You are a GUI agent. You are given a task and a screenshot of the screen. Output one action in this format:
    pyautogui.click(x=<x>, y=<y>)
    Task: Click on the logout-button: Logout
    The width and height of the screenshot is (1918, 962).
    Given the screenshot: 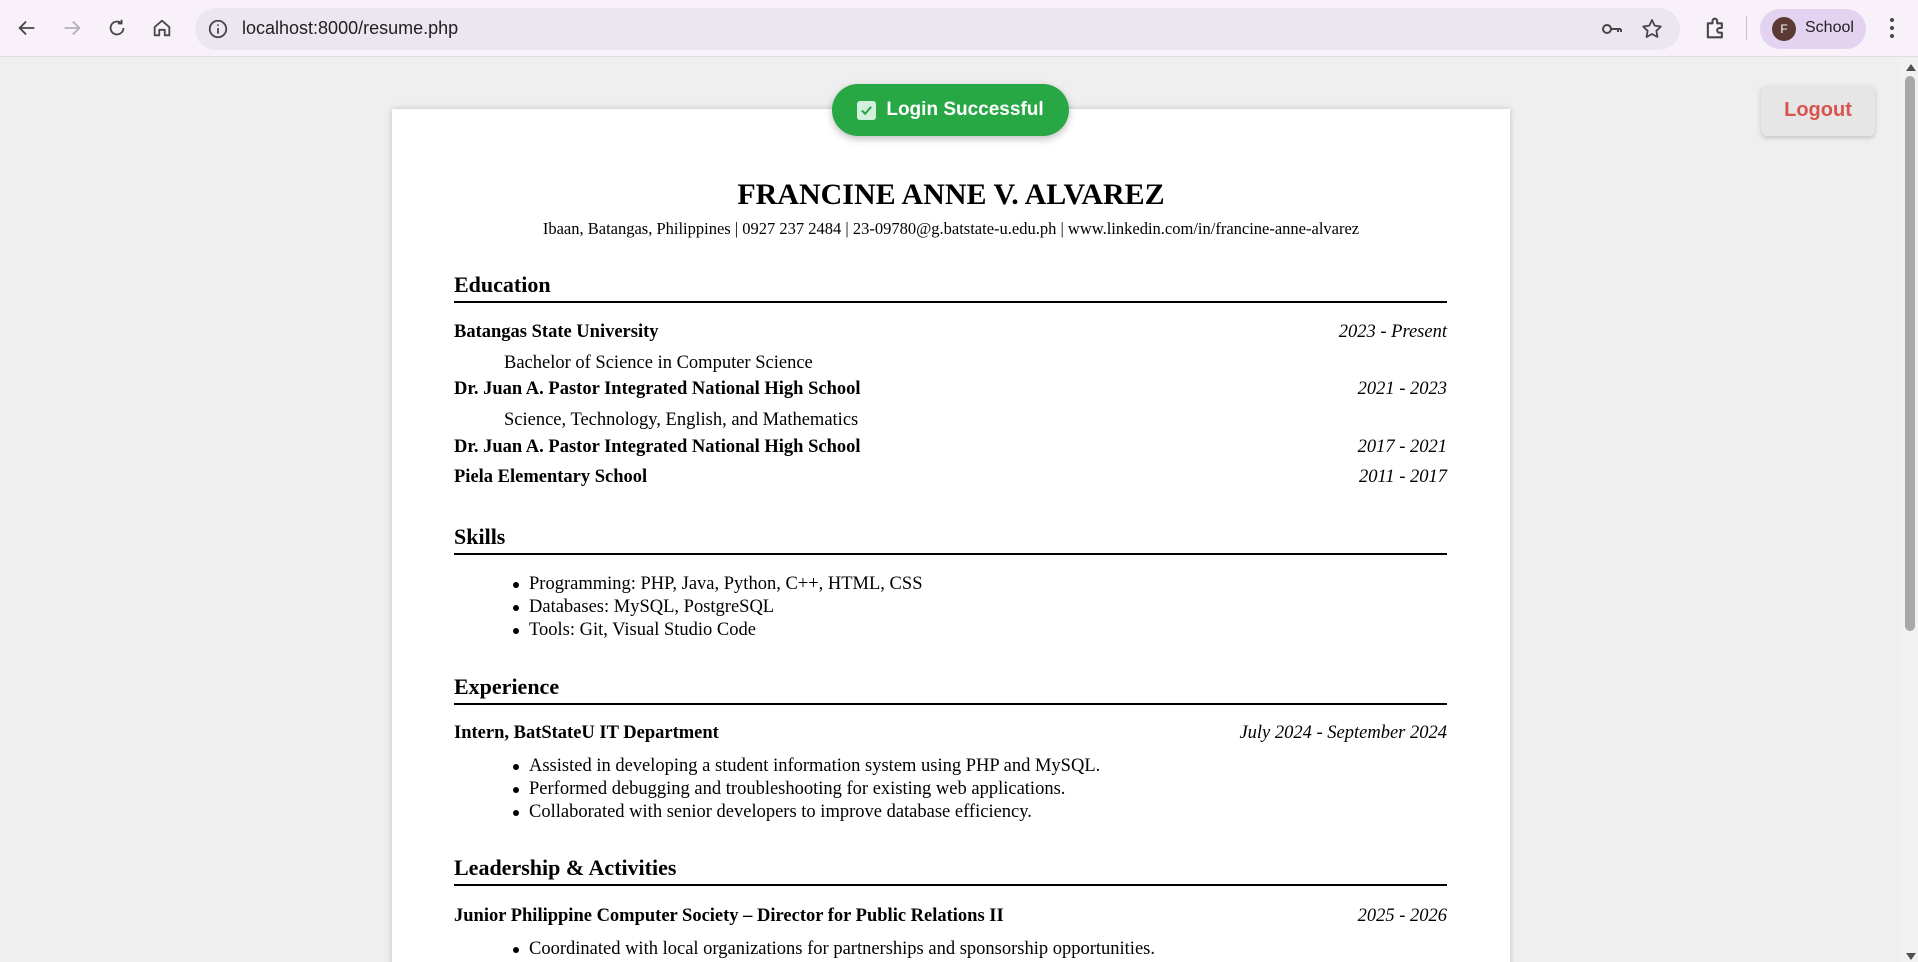 What is the action you would take?
    pyautogui.click(x=1818, y=110)
    